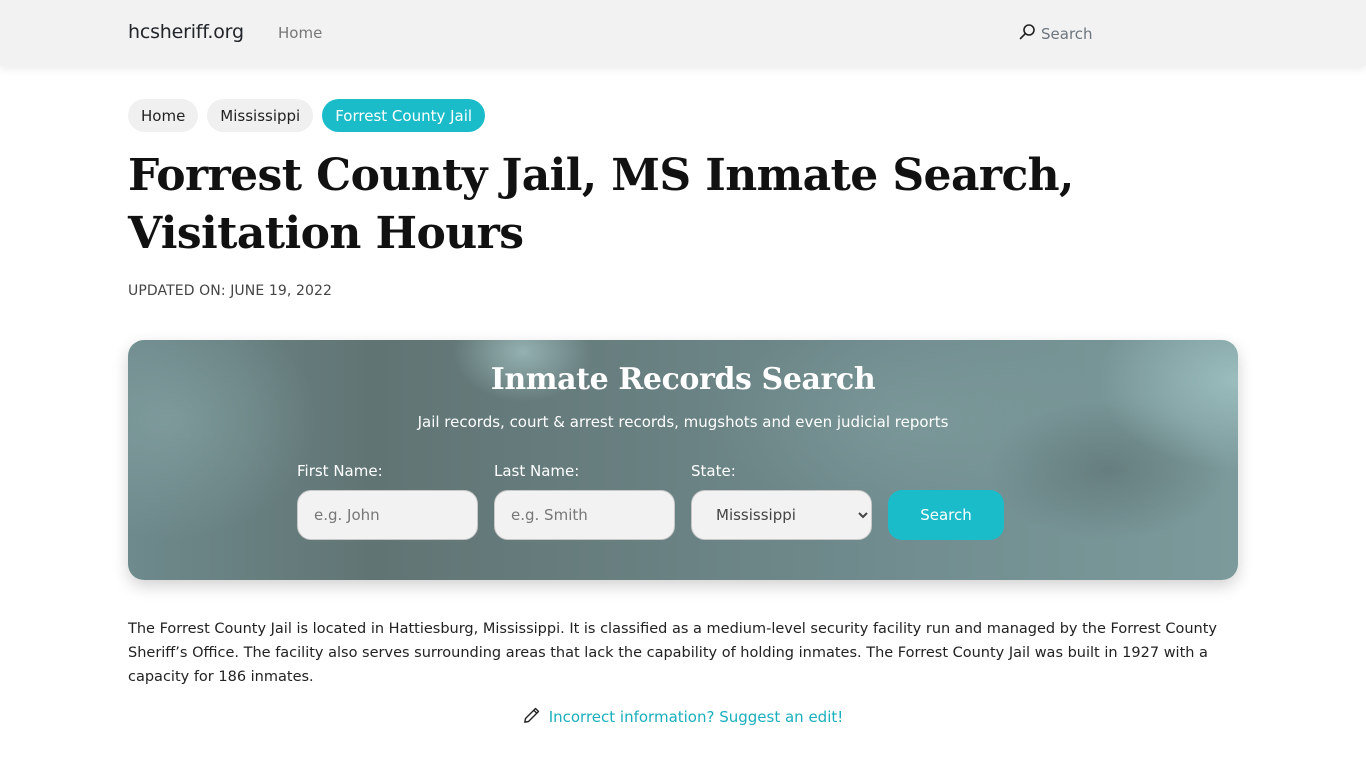 The image size is (1366, 768). Describe the element at coordinates (696, 717) in the screenshot. I see `suggest-edit-link: Incorrect information? Suggest an edit!` at that location.